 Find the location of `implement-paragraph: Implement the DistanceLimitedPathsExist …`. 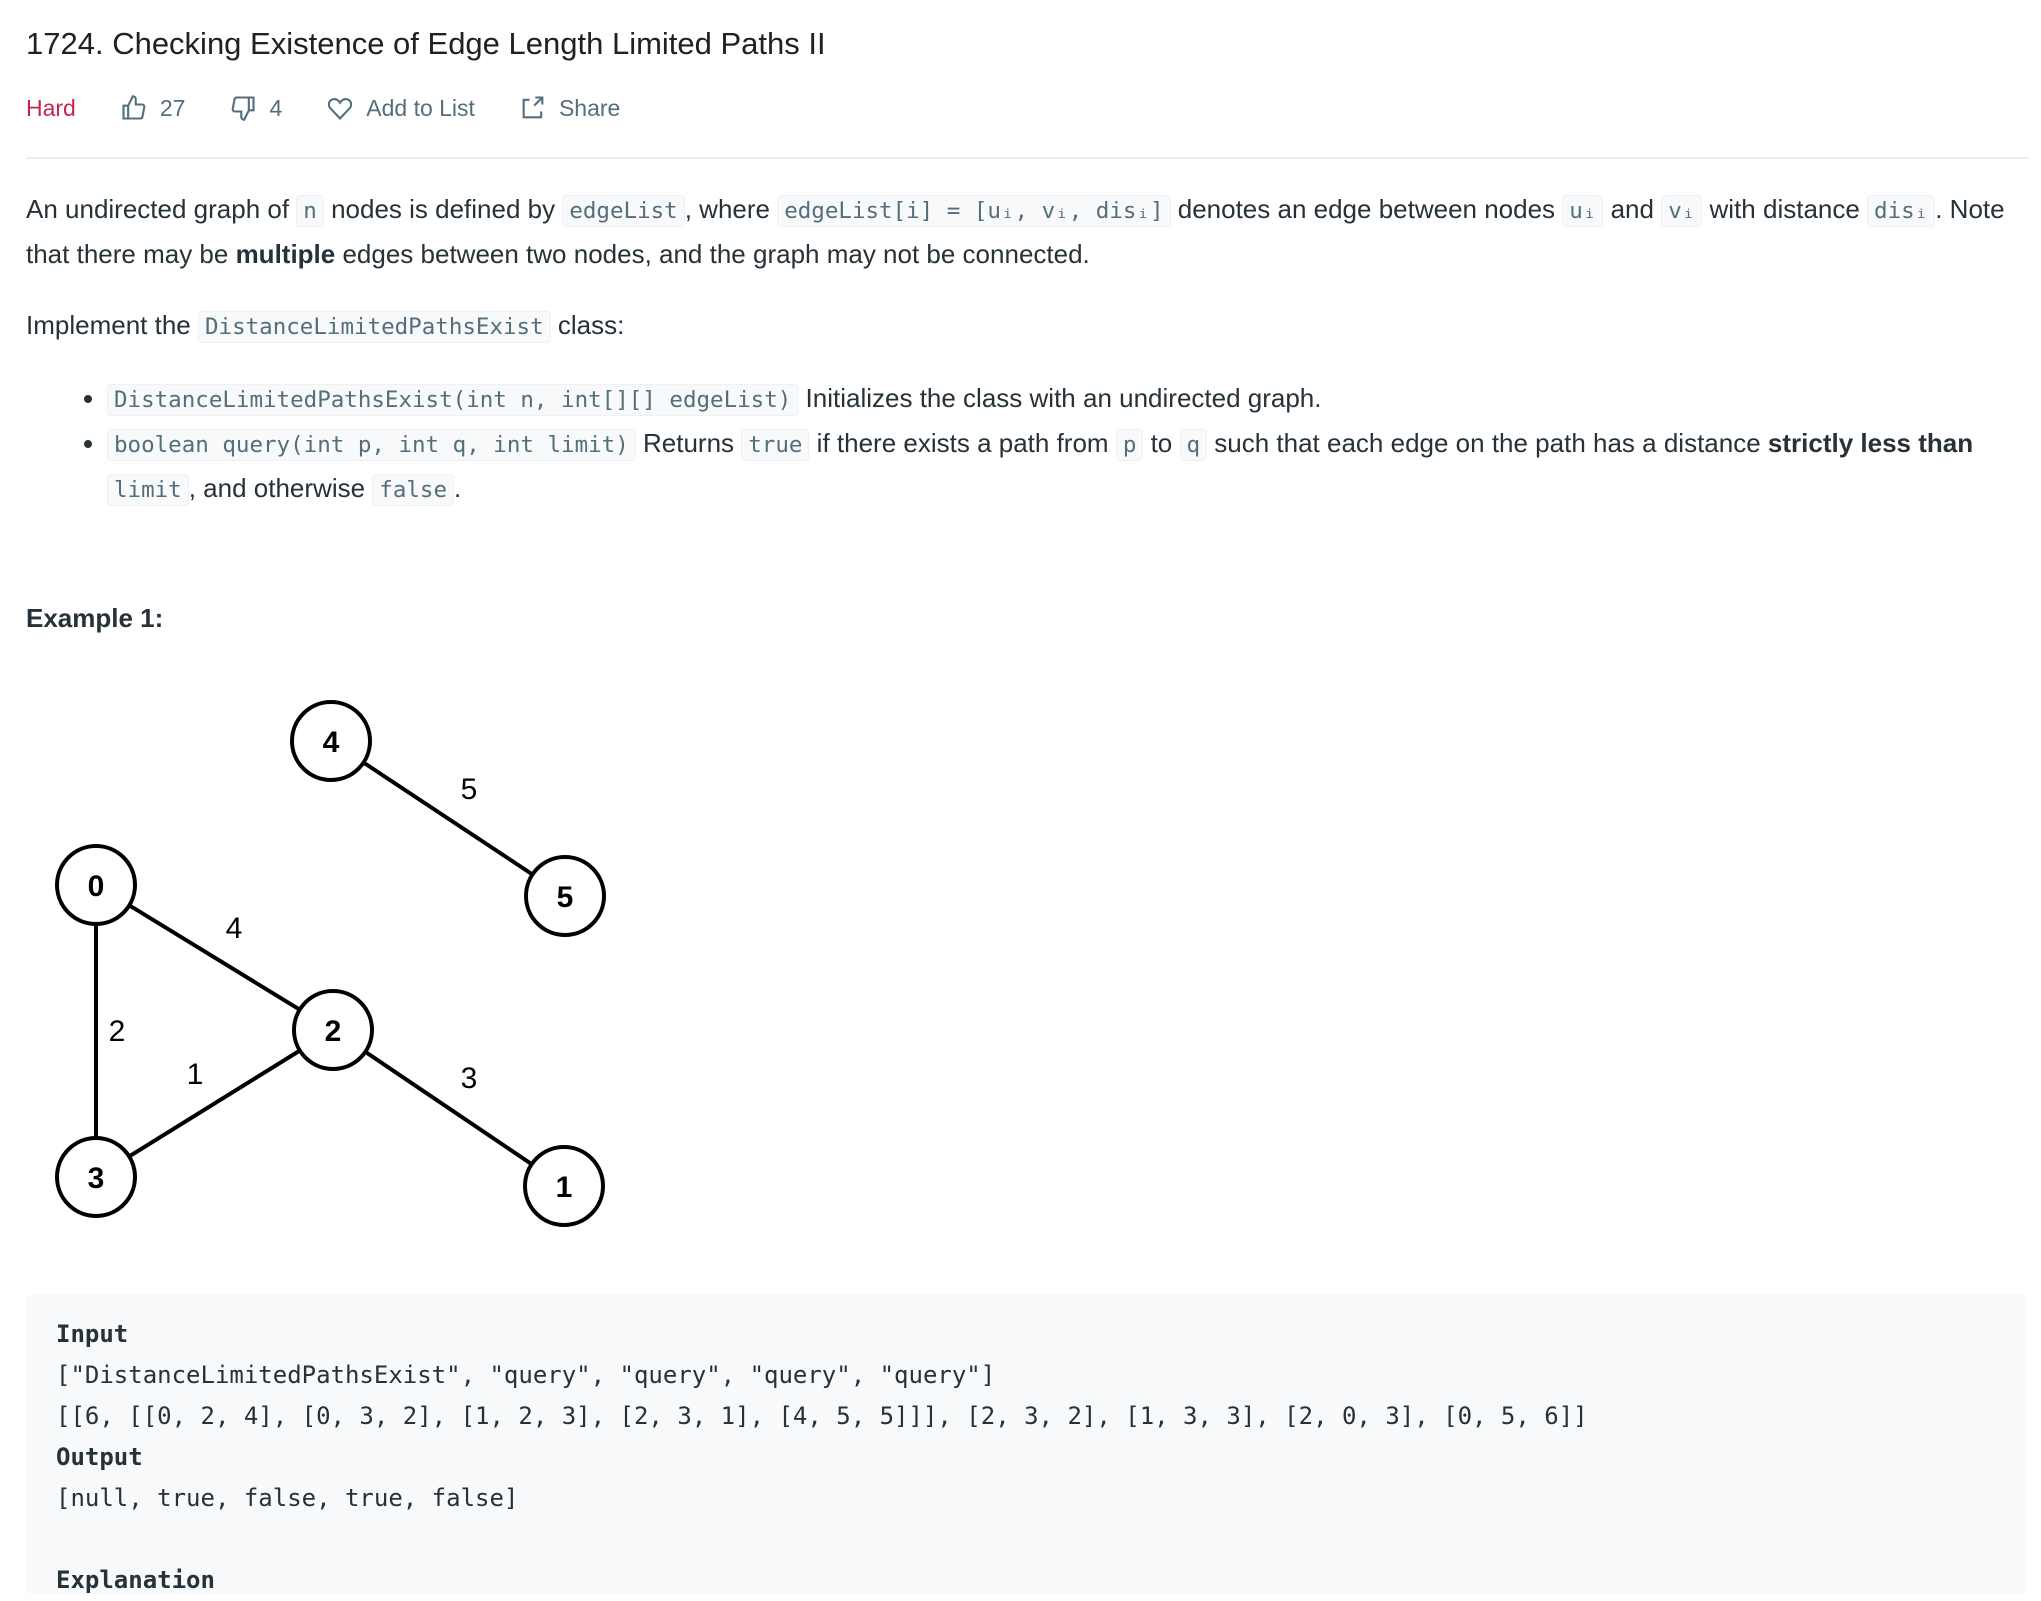

implement-paragraph: Implement the DistanceLimitedPathsExist … is located at coordinates (1025, 326).